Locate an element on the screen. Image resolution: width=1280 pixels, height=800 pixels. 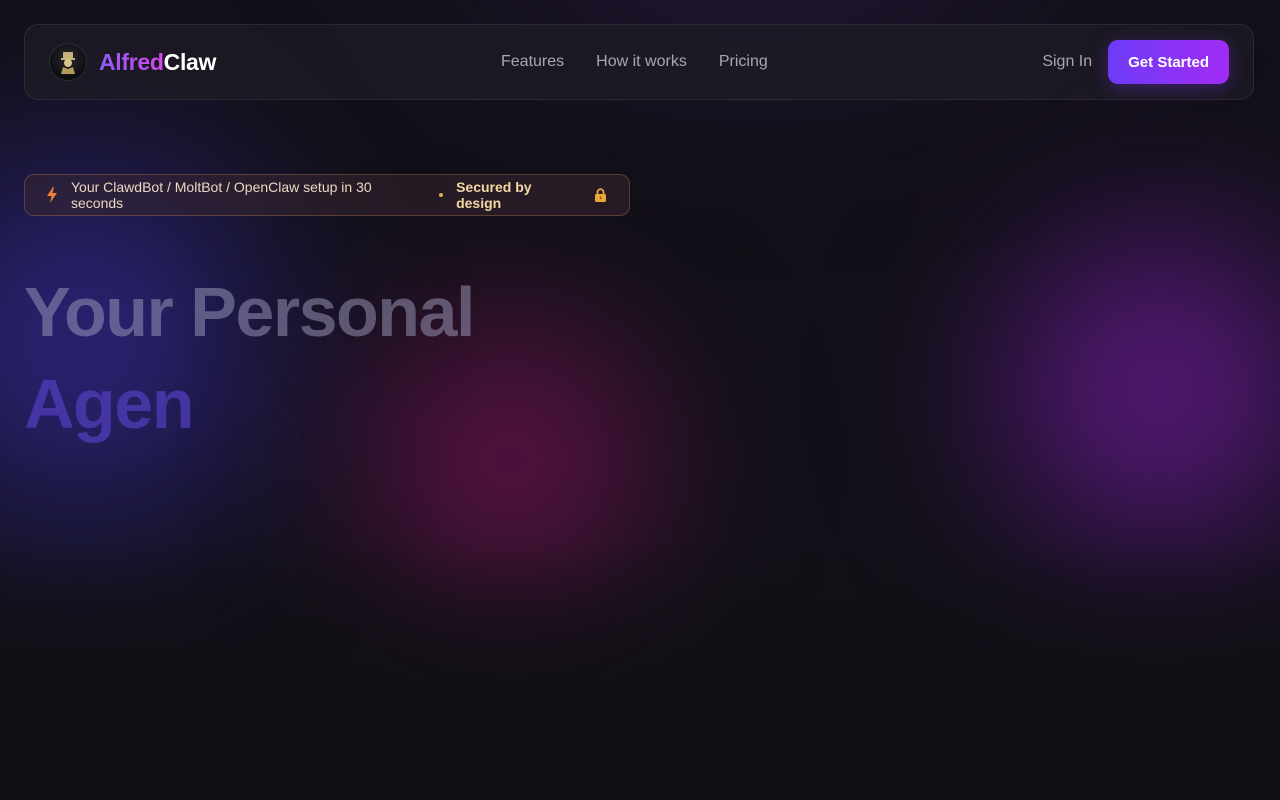
lock-icon is located at coordinates (600, 195).